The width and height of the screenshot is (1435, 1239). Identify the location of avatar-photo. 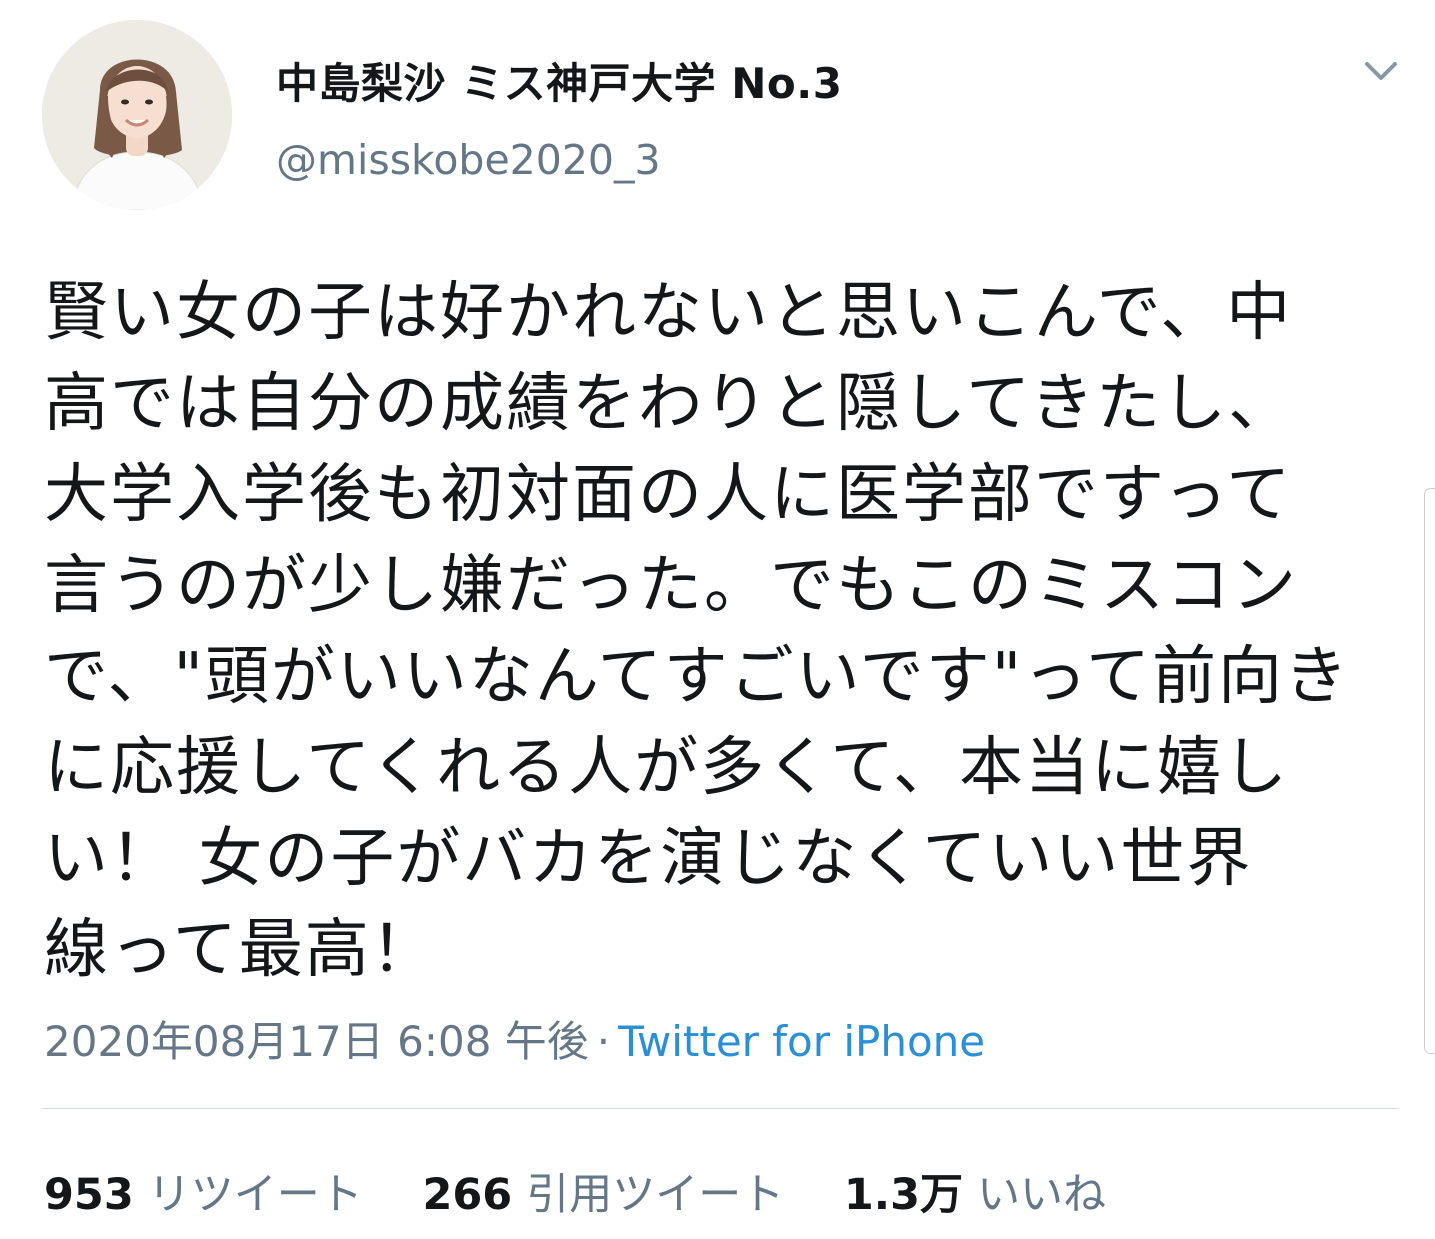
(137, 115).